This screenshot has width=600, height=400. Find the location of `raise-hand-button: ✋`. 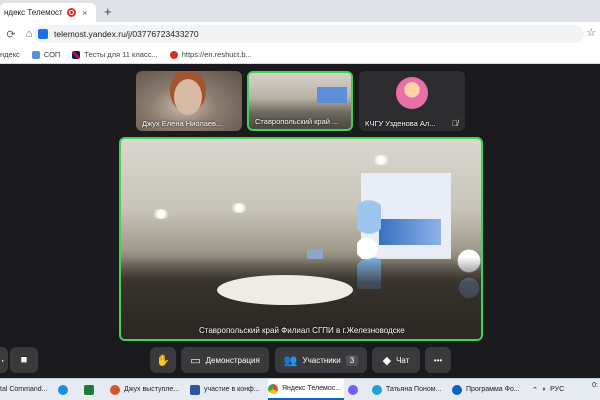

raise-hand-button: ✋ is located at coordinates (163, 360).